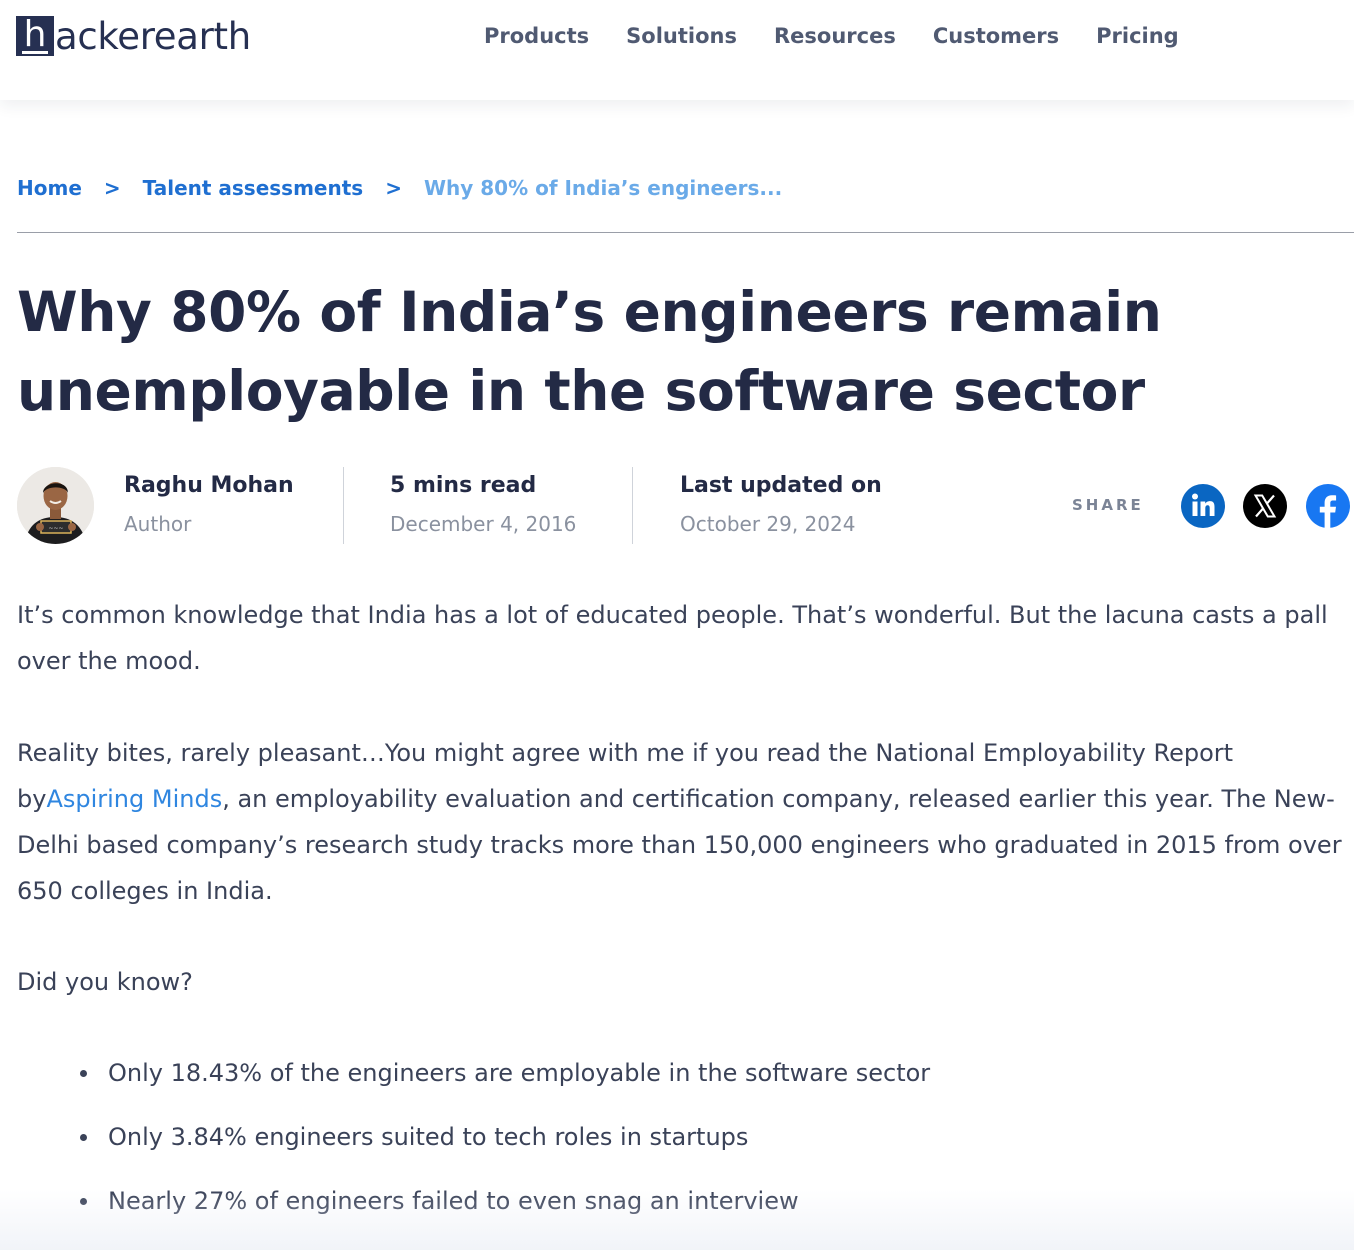  What do you see at coordinates (589, 312) in the screenshot?
I see `title-line-1: Why 80% of India’s engineers remain` at bounding box center [589, 312].